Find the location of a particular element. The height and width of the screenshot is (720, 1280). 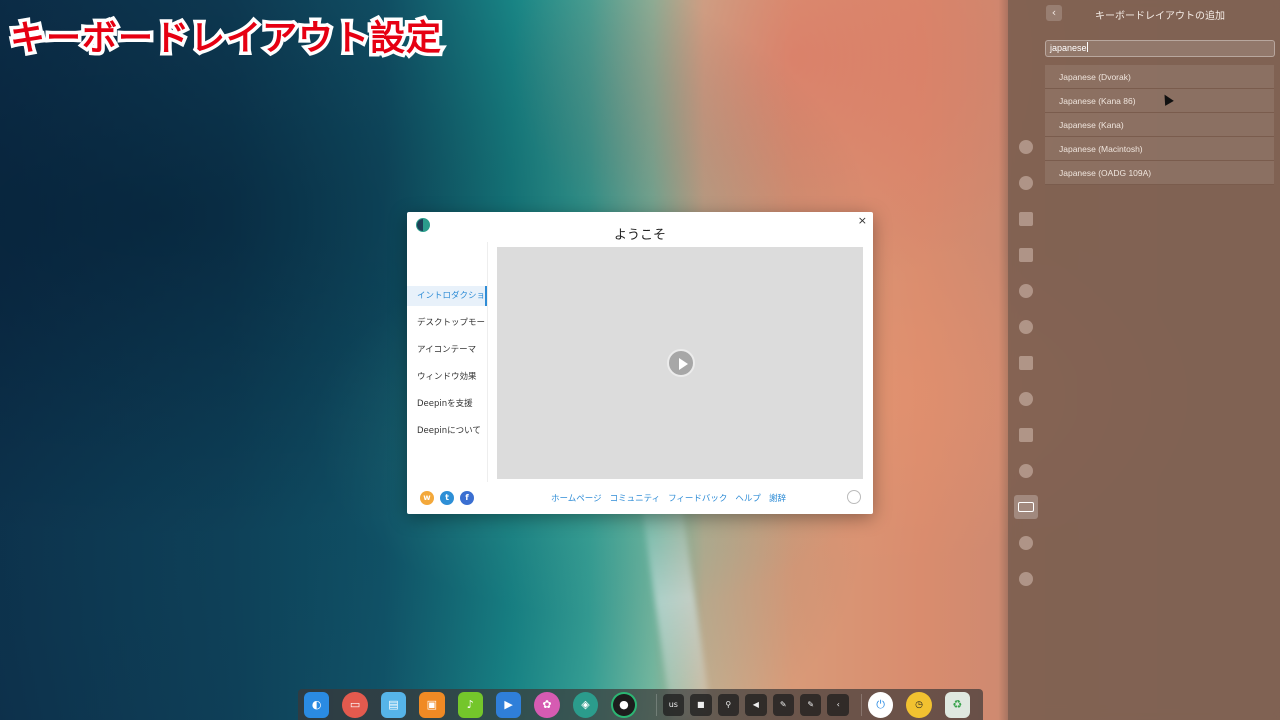

power-icon: ⏻ is located at coordinates (880, 704).